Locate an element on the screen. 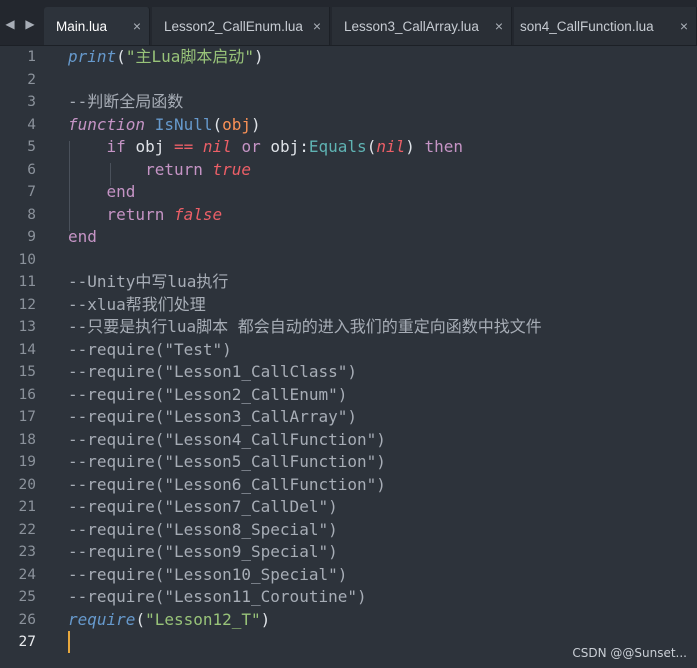 This screenshot has height=668, width=697. token-parameter: obj is located at coordinates (237, 124).